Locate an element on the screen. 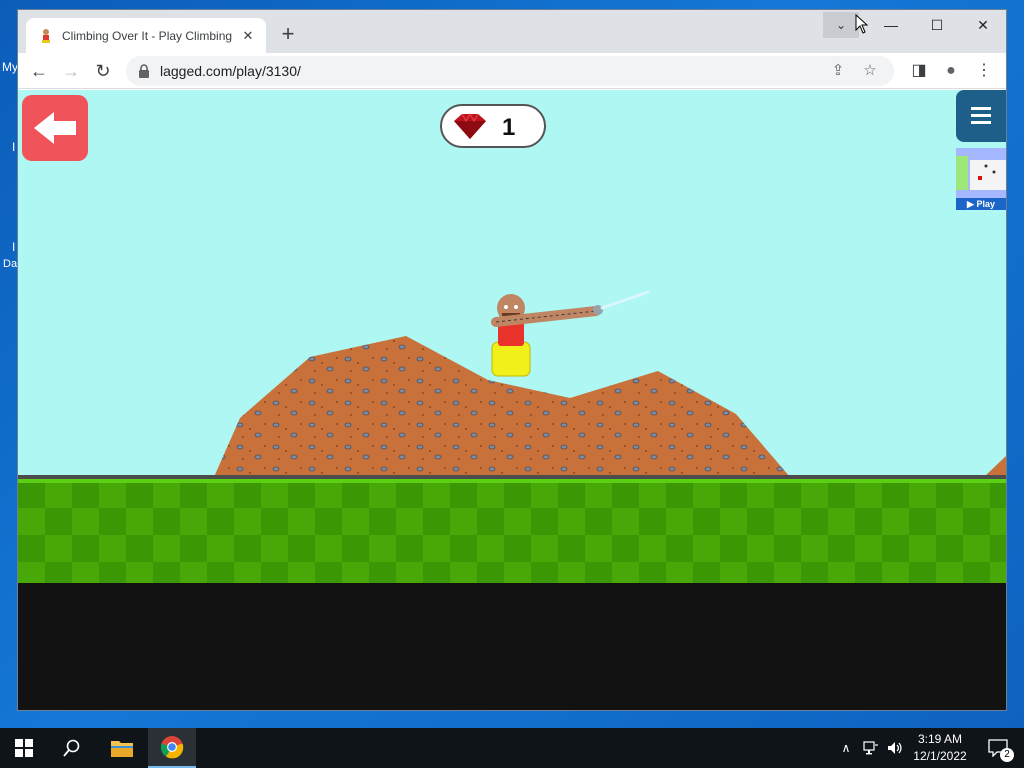  share-icon: ⇪ is located at coordinates (838, 71).